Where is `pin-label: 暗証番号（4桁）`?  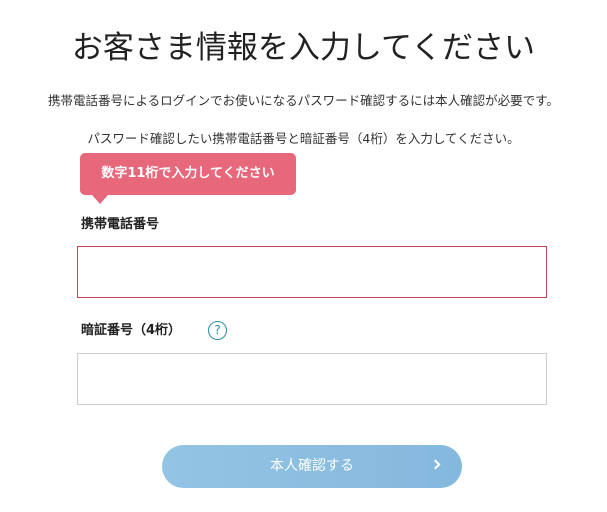 pin-label: 暗証番号（4桁） is located at coordinates (131, 330).